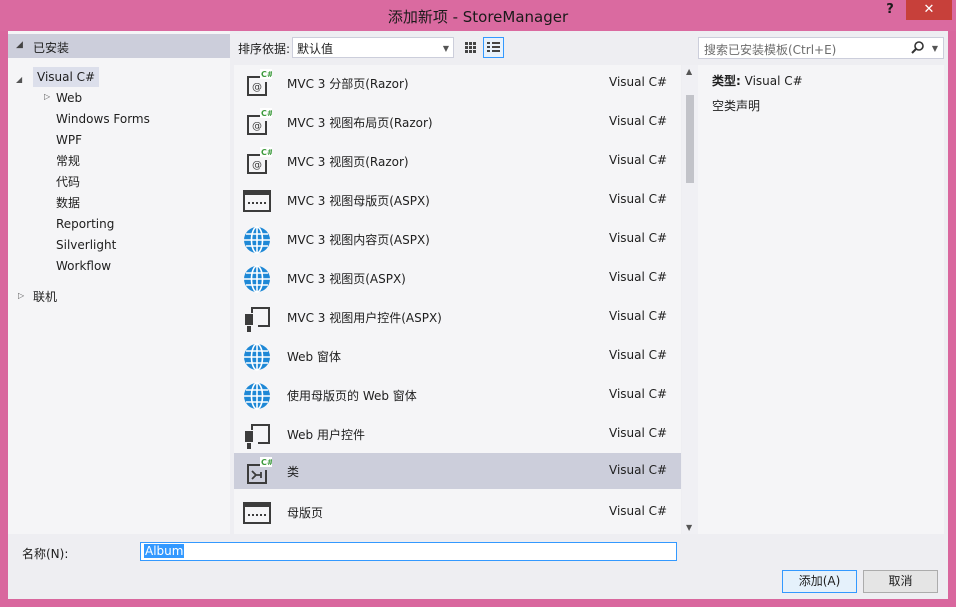  I want to click on sort-dropdown: 默认值 ▼, so click(373, 47).